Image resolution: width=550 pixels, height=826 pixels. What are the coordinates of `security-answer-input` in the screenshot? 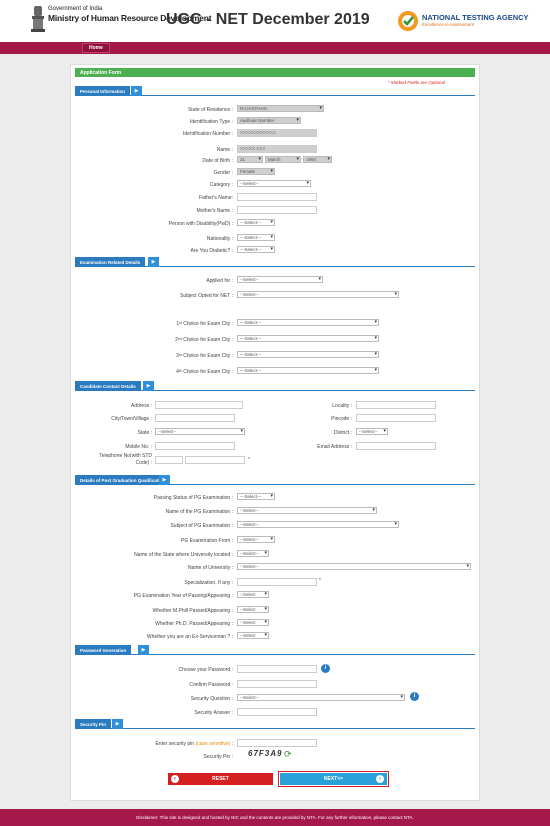 It's located at (277, 712).